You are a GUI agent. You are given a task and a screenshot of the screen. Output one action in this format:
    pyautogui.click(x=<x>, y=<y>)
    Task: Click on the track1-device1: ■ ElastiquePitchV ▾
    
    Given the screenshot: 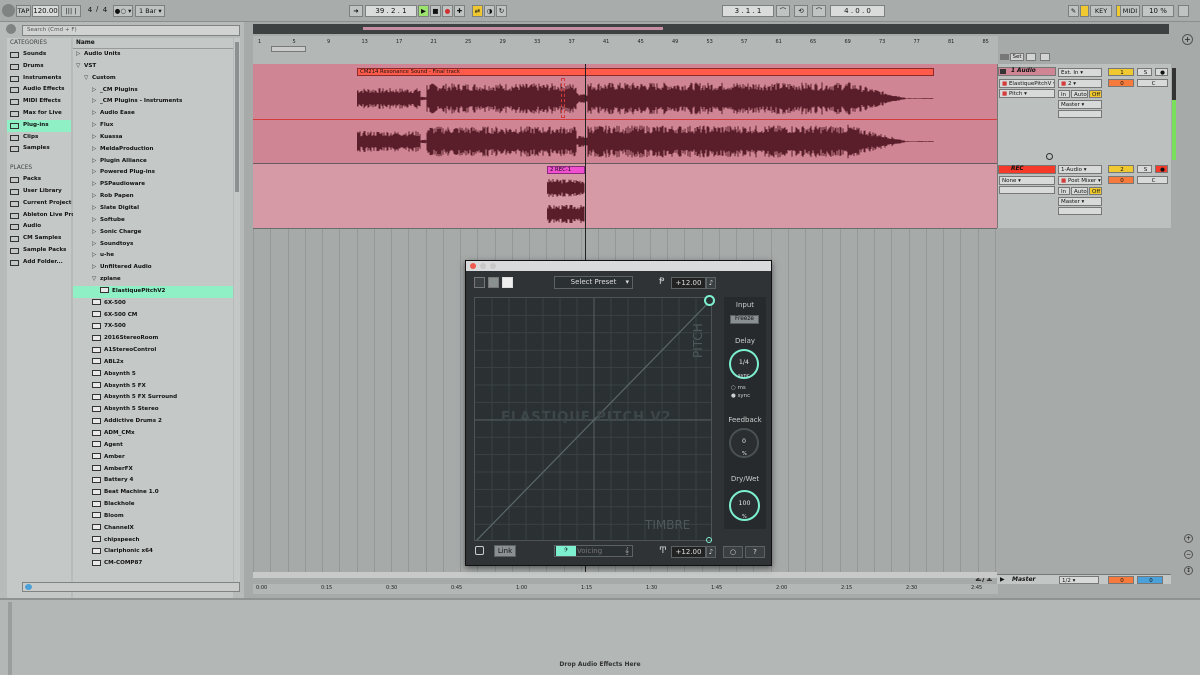 What is the action you would take?
    pyautogui.click(x=1027, y=83)
    